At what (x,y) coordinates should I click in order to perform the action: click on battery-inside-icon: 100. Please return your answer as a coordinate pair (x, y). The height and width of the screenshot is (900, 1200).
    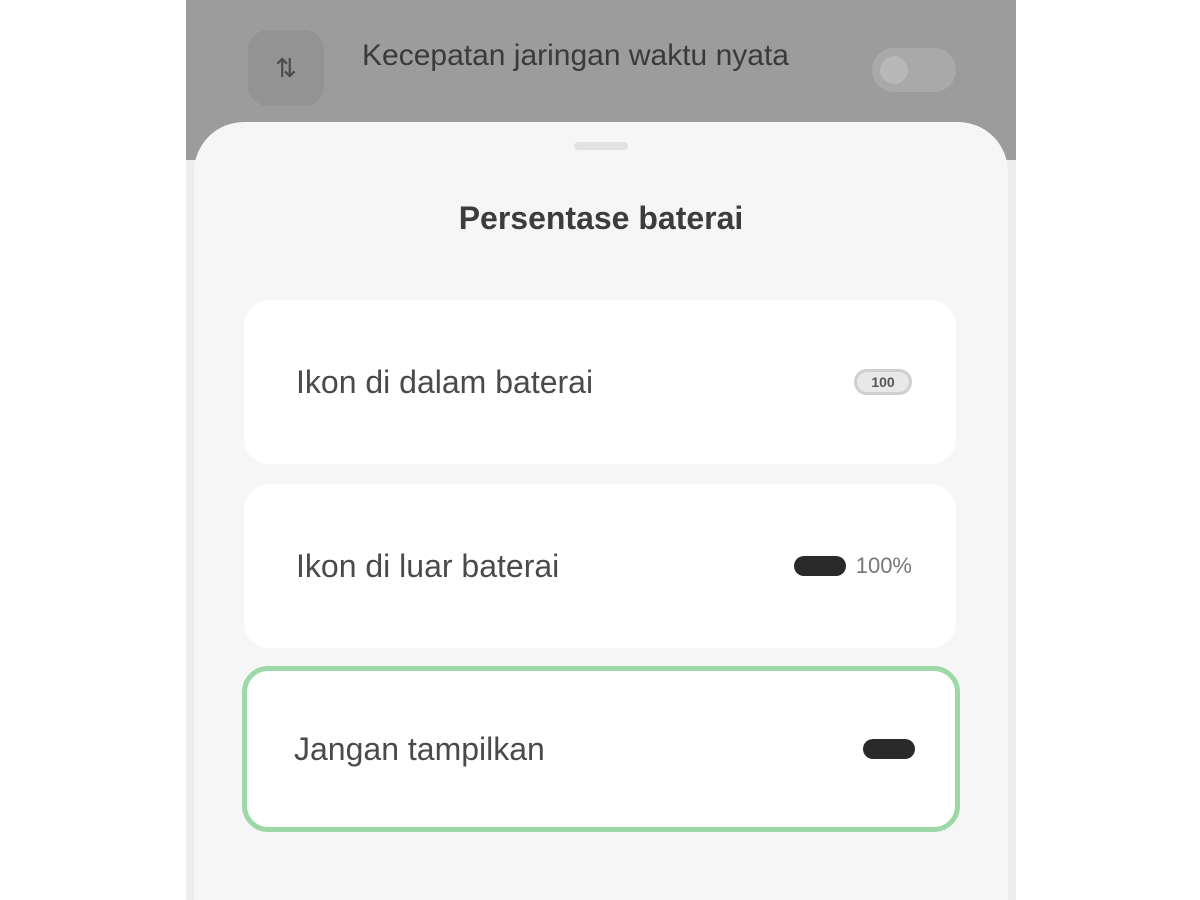
    Looking at the image, I should click on (883, 382).